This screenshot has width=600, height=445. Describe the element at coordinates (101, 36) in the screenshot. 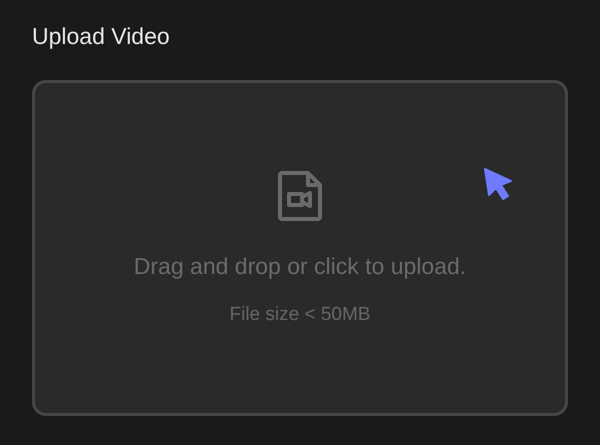

I see `section-title: Upload Video` at that location.